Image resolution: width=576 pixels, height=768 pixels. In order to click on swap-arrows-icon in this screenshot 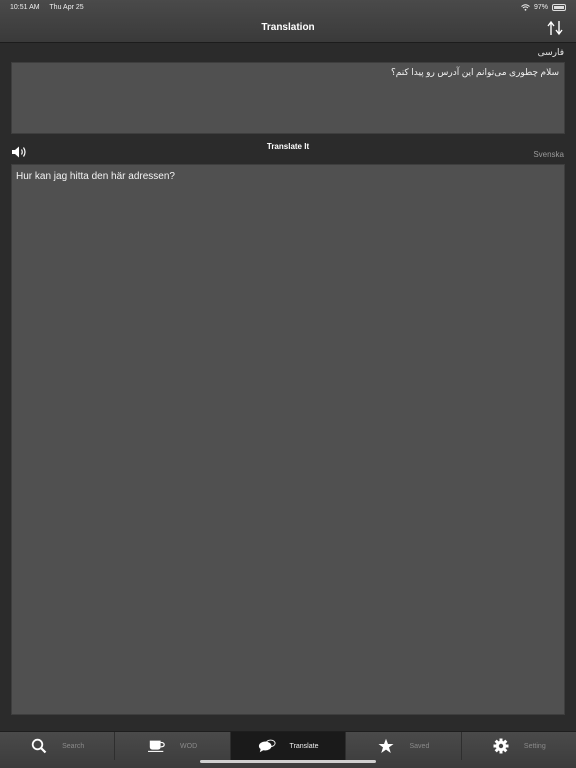, I will do `click(555, 28)`.